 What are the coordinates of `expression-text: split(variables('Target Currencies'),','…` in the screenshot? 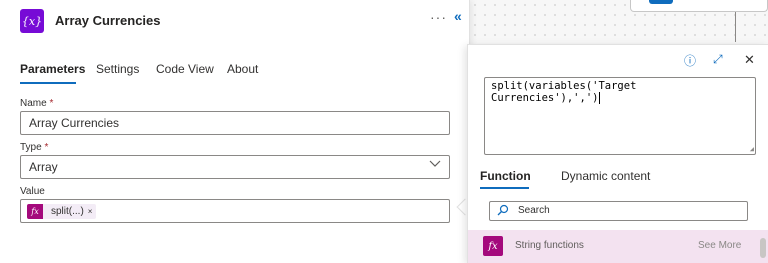 It's located at (564, 92).